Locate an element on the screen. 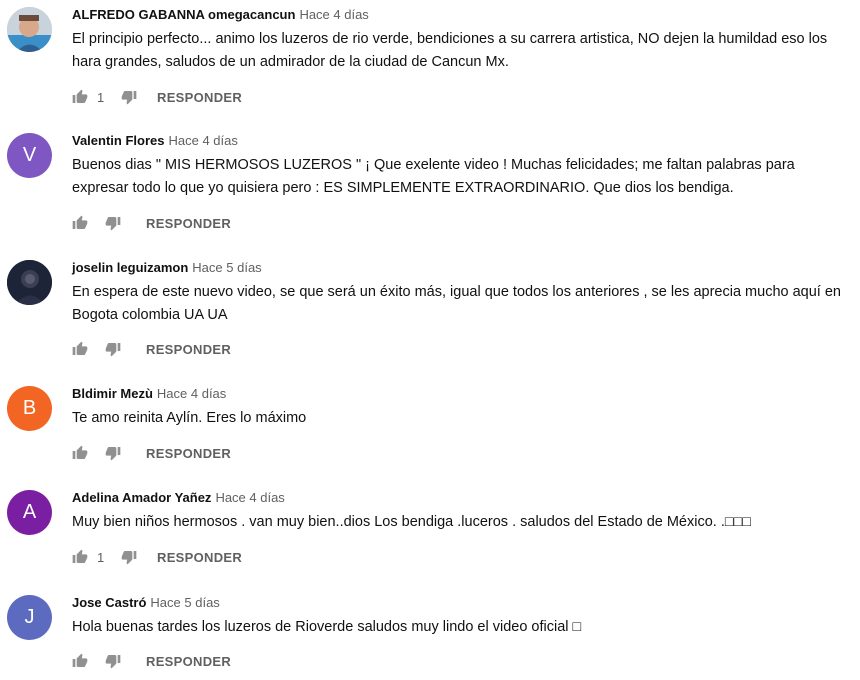 This screenshot has width=860, height=680. avatar-letter: J is located at coordinates (29, 617).